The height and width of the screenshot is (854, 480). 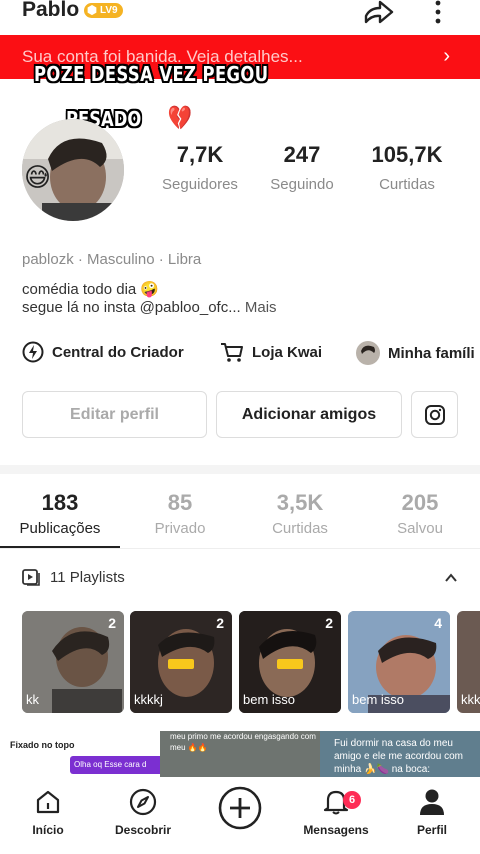 I want to click on bio-line1: comédia todo dia 🤪, so click(x=91, y=289).